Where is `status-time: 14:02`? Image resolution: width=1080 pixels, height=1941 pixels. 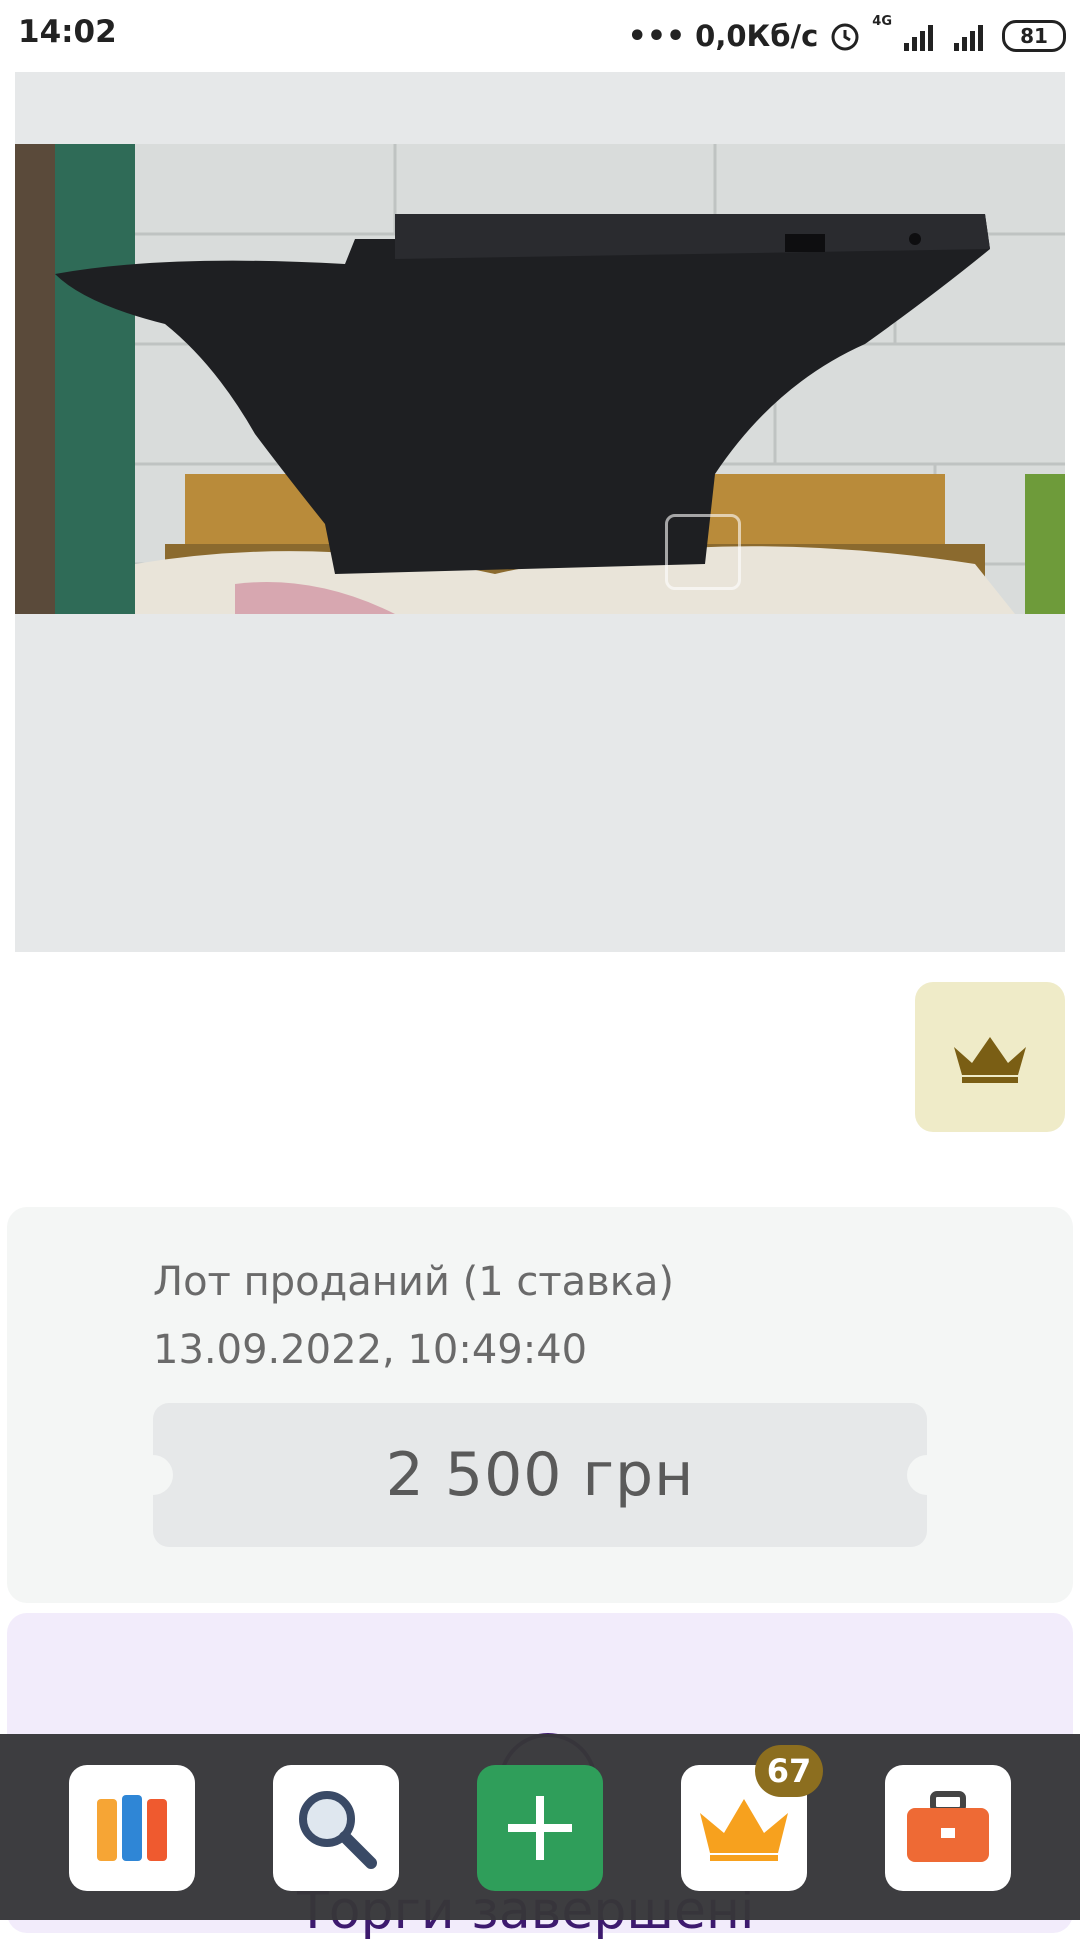 status-time: 14:02 is located at coordinates (67, 32).